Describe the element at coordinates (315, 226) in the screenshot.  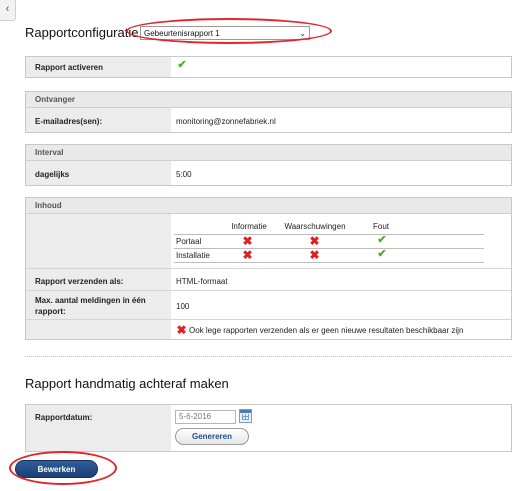
I see `column-waarschuwingen: Waarschuwingen` at that location.